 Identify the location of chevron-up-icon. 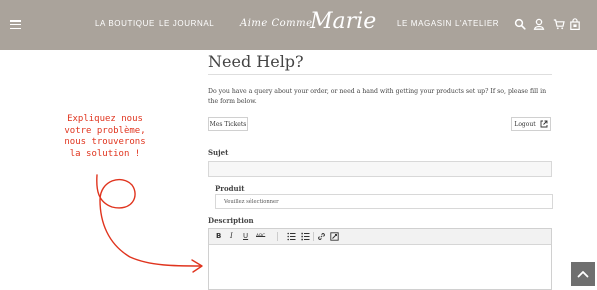
(583, 274).